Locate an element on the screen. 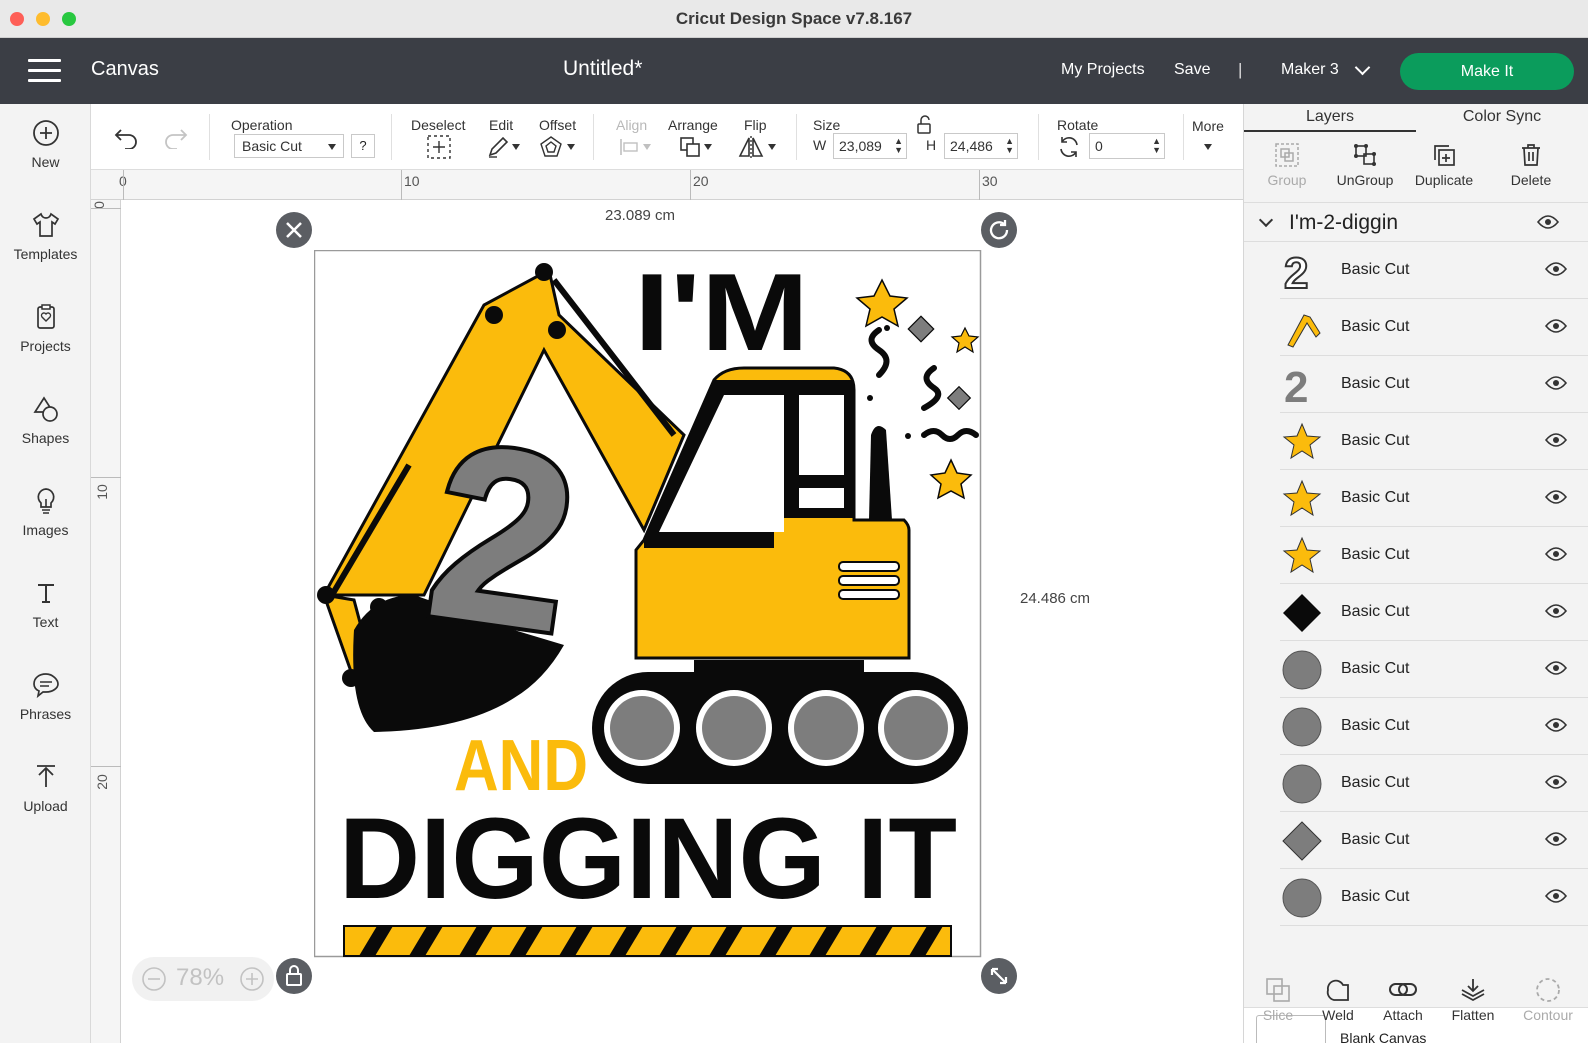 The image size is (1588, 1043). redo-icon is located at coordinates (176, 138).